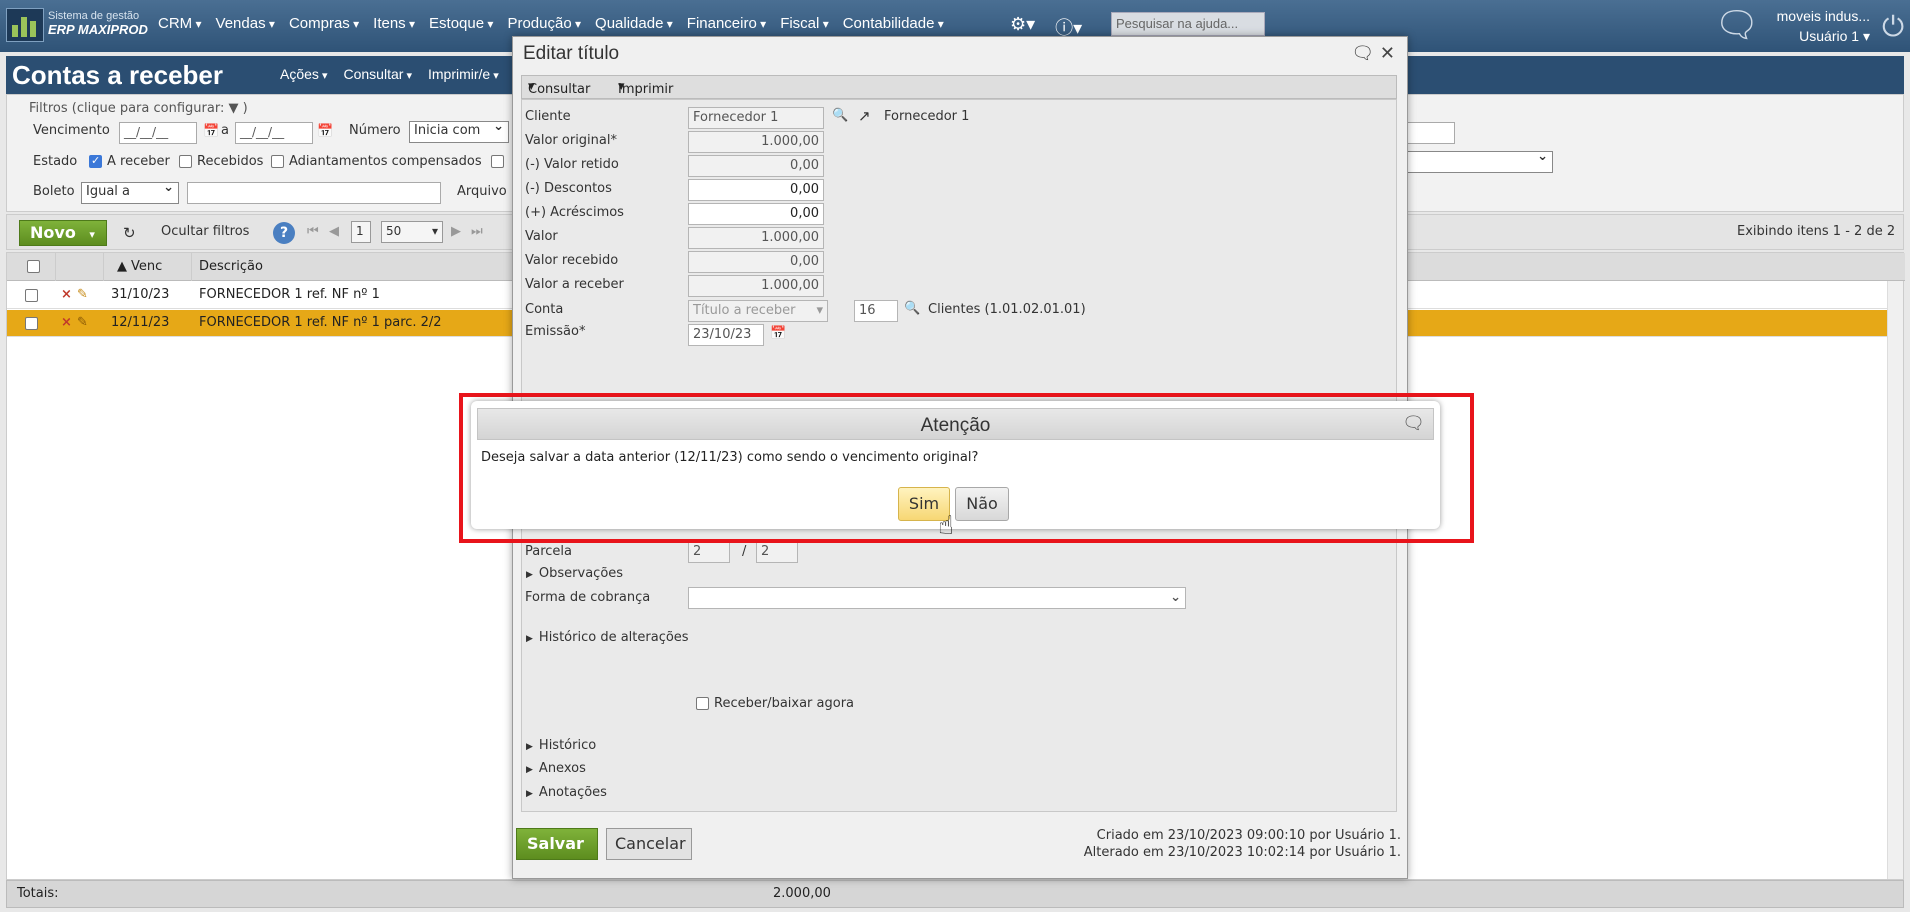 The image size is (1910, 912). Describe the element at coordinates (231, 266) in the screenshot. I see `column-header-descricao: Descrição` at that location.